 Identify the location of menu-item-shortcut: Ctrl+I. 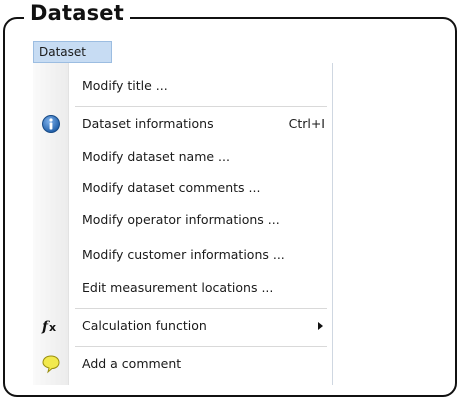
(306, 123).